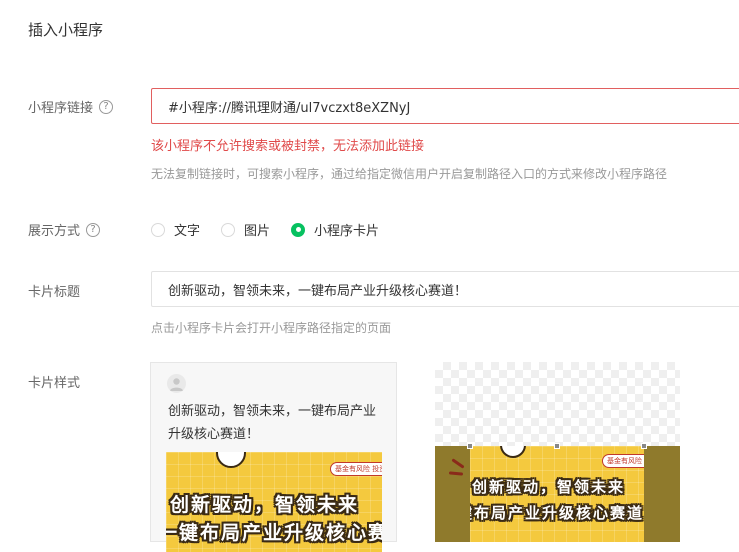  I want to click on radio-option-miniprogram-card: 小程序卡片, so click(335, 229).